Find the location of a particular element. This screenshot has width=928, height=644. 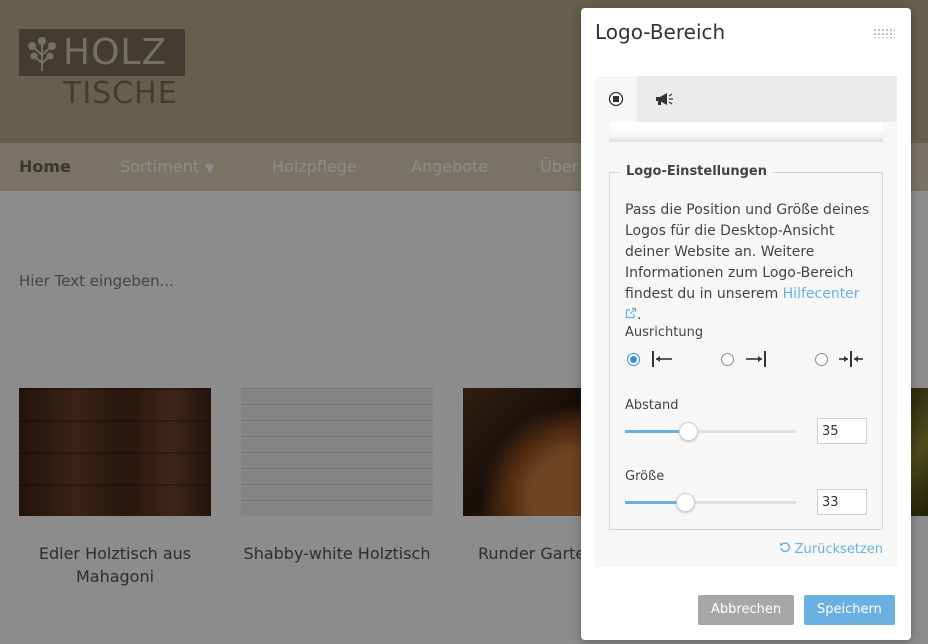

external-link-icon is located at coordinates (631, 313).